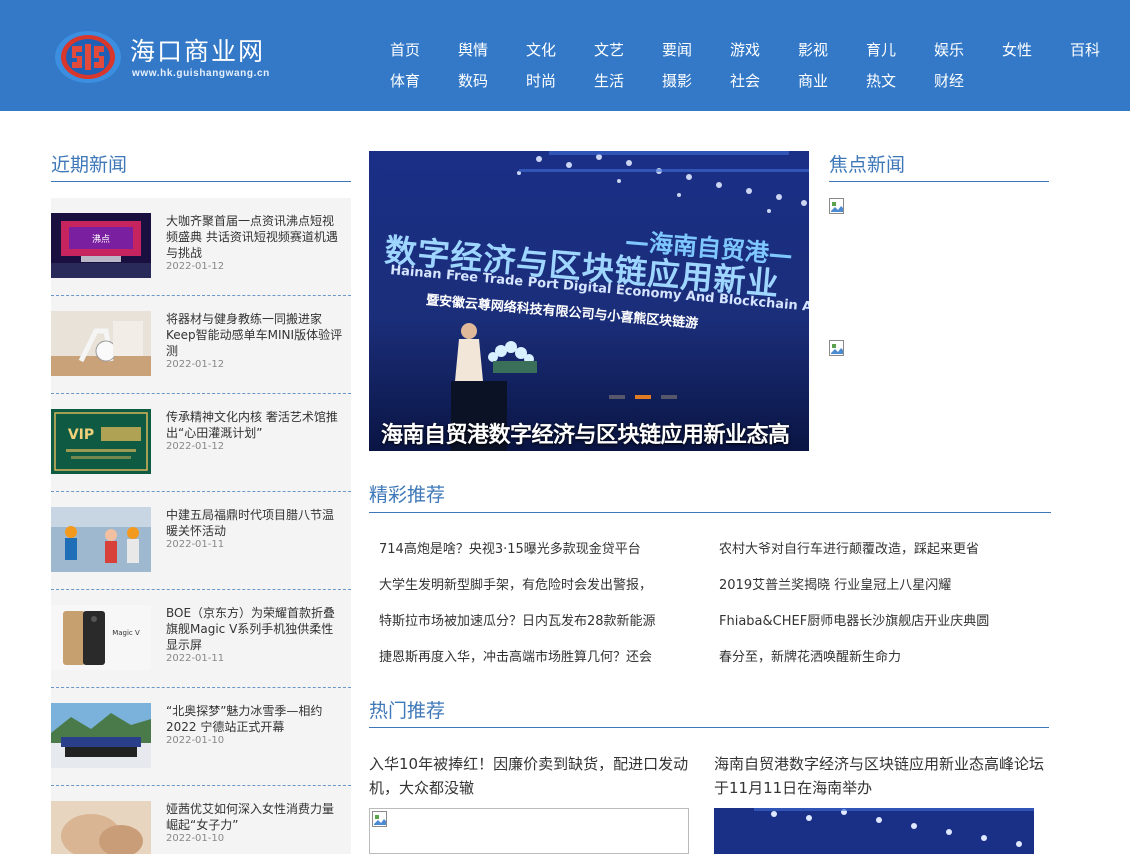 Image resolution: width=1130 pixels, height=854 pixels. Describe the element at coordinates (255, 523) in the screenshot. I see `news-title: 中建五局福鼎时代项目腊八节温暖关怀活动` at that location.